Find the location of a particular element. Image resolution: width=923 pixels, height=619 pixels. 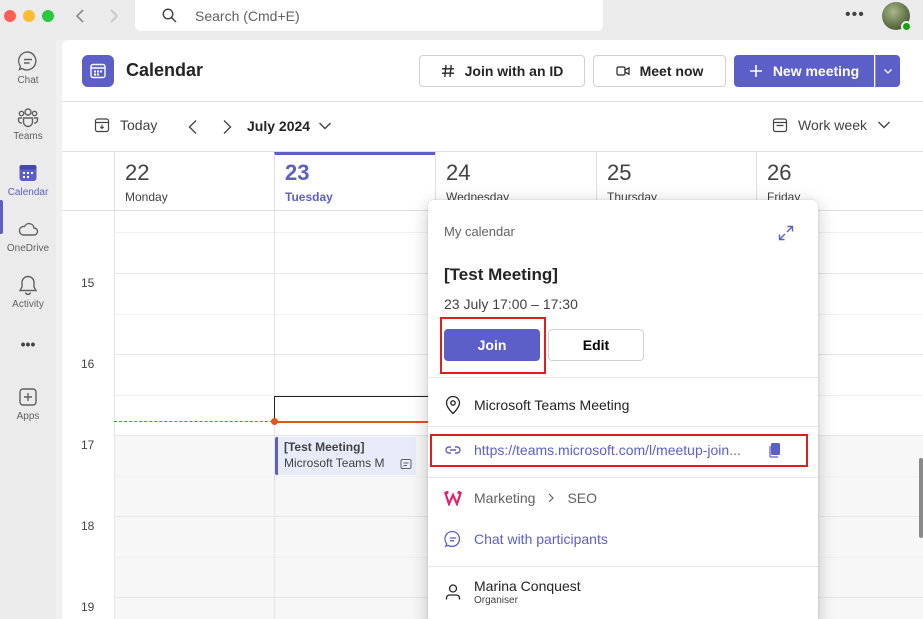

day-number: 24 is located at coordinates (458, 172).